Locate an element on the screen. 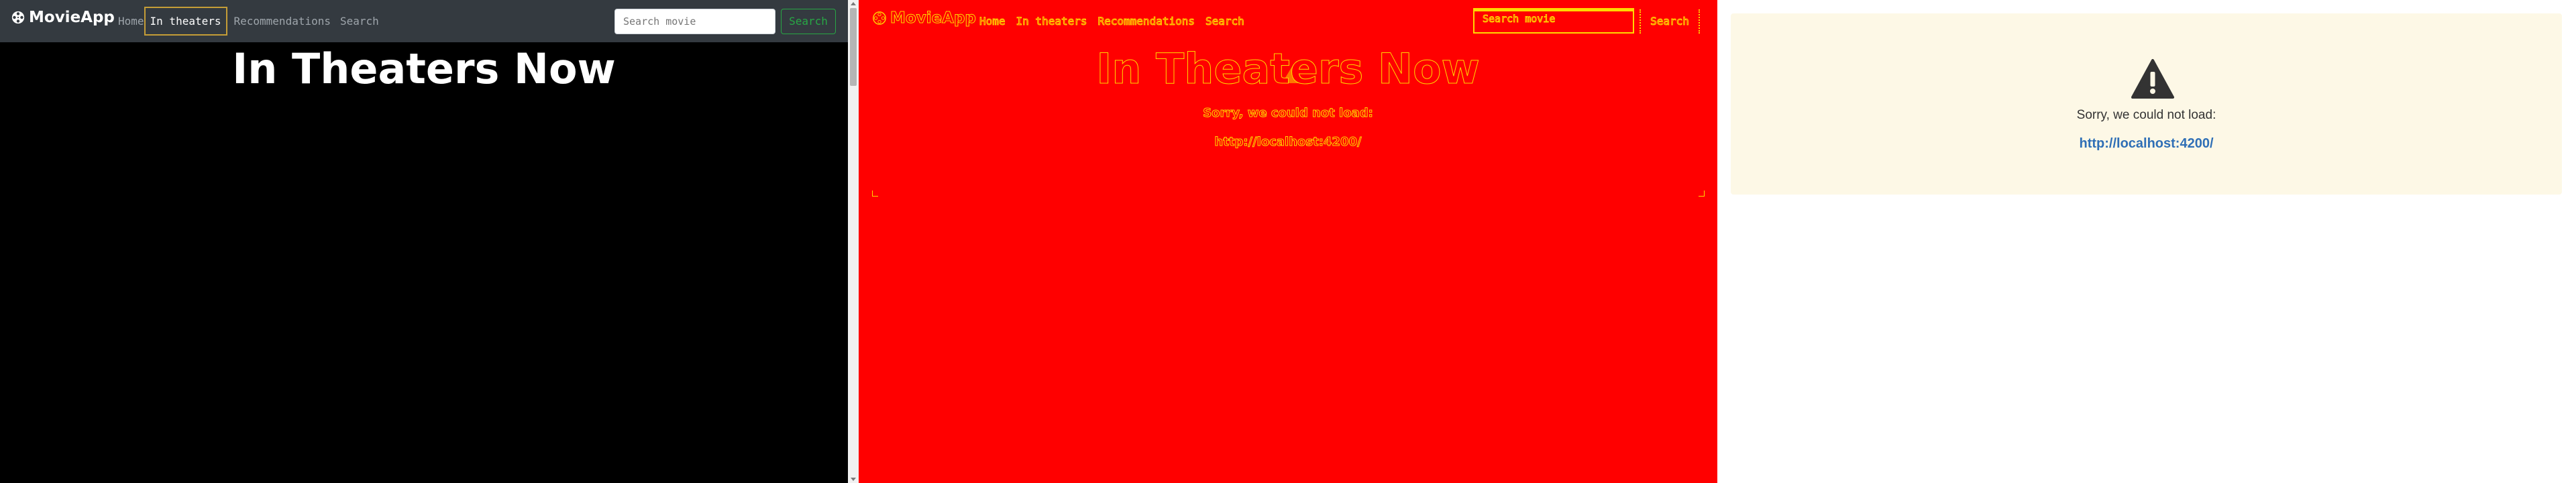 The image size is (2576, 483). warning-icon is located at coordinates (2152, 79).